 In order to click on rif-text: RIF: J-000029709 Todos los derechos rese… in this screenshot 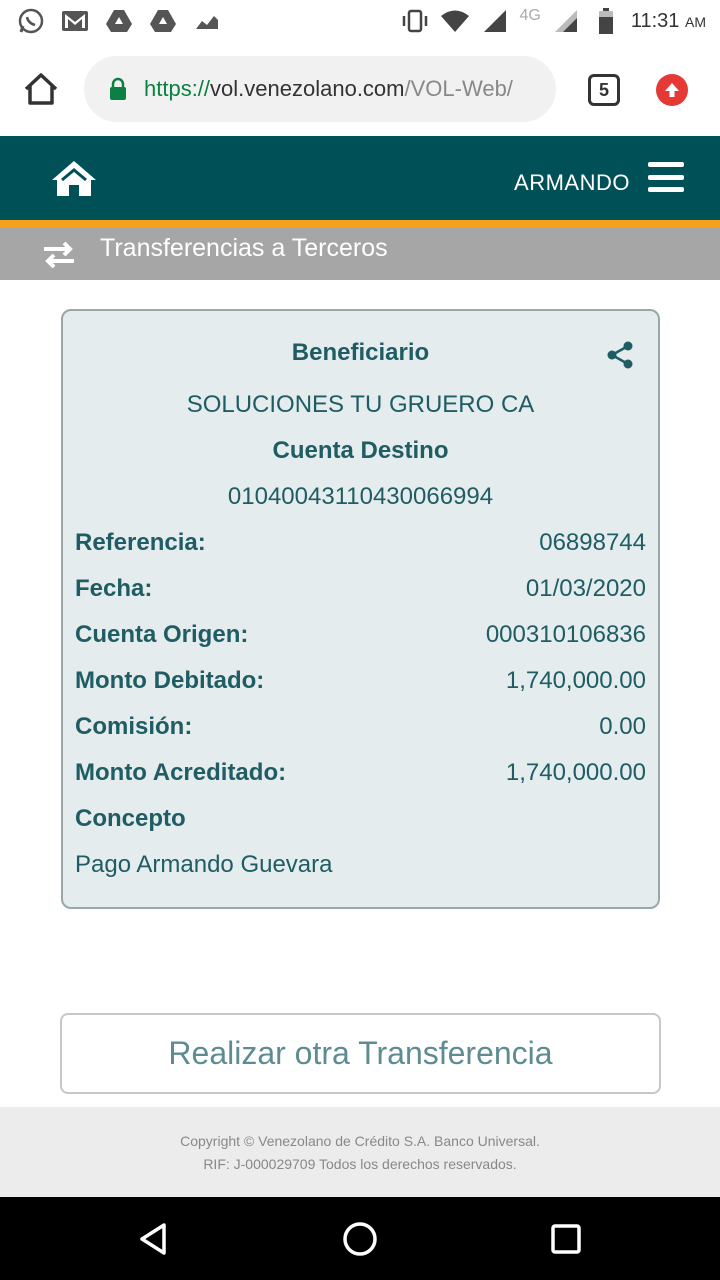, I will do `click(360, 1164)`.